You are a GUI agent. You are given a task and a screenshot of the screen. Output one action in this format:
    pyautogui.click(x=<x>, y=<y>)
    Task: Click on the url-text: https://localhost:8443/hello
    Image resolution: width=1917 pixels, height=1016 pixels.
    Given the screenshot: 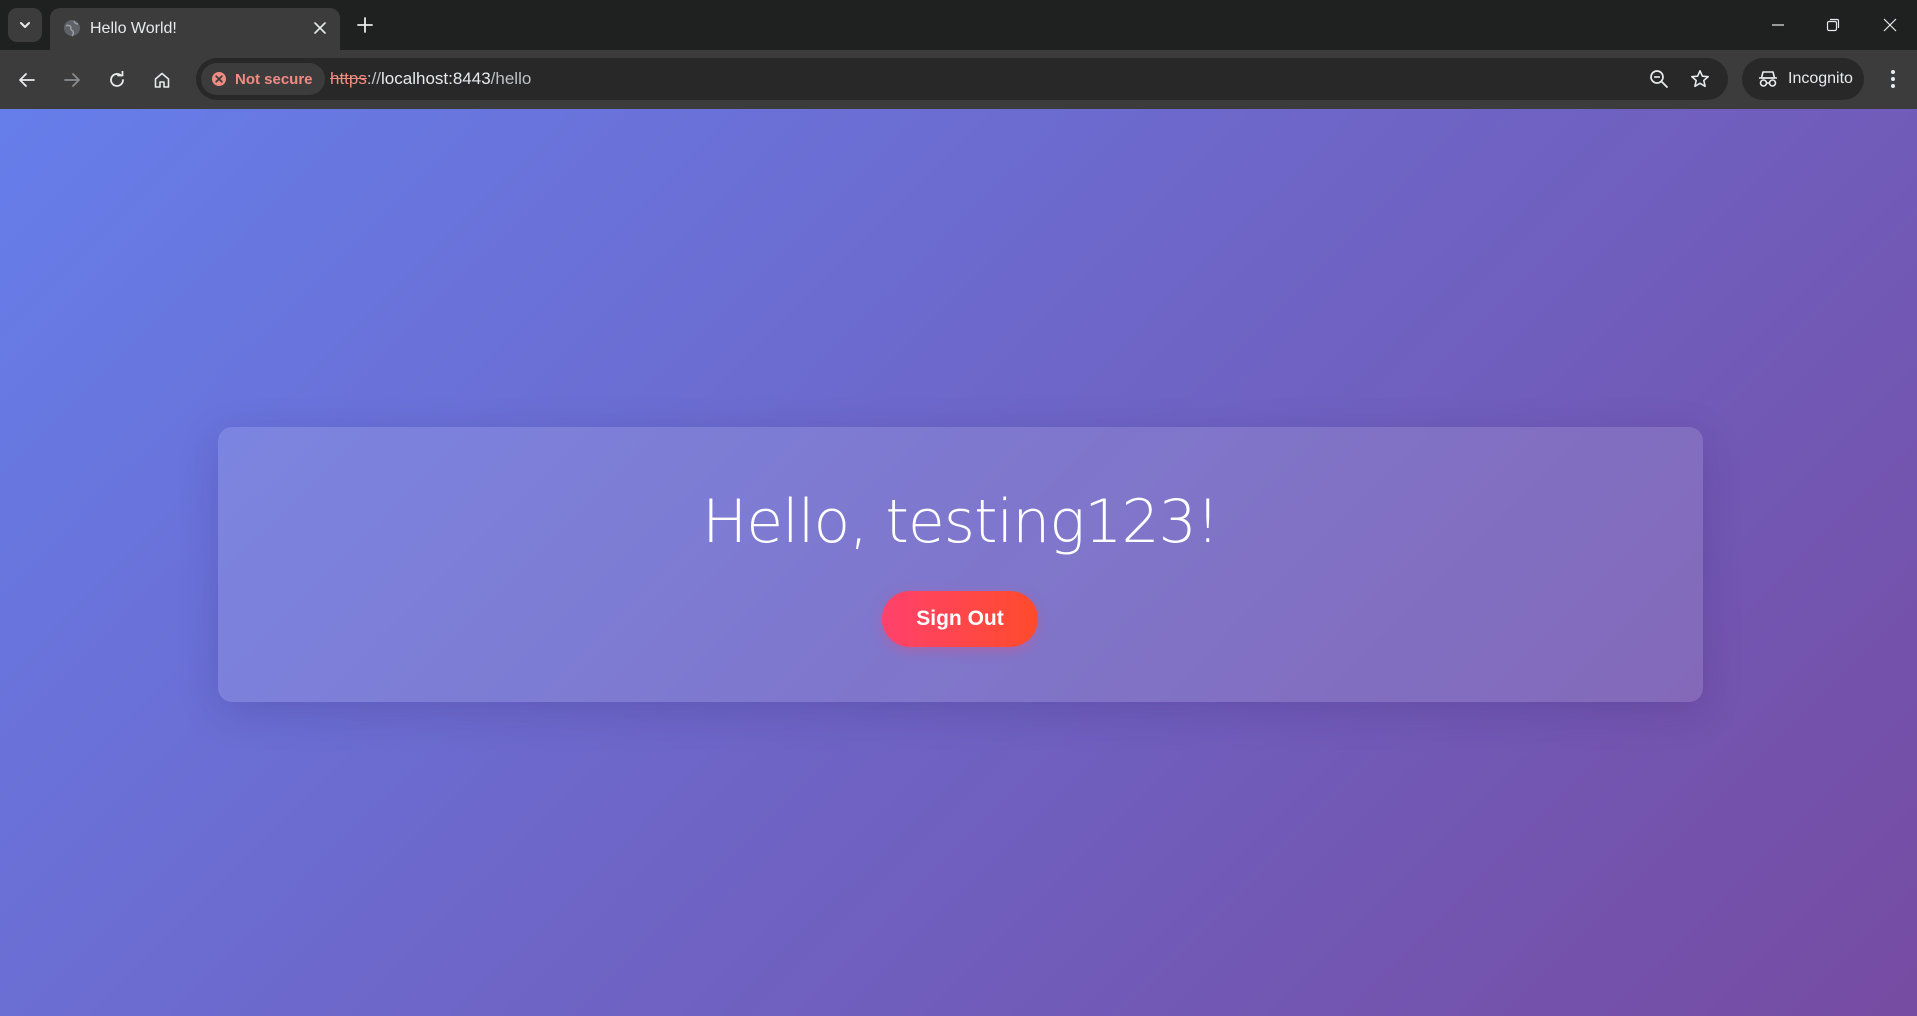 What is the action you would take?
    pyautogui.click(x=430, y=79)
    